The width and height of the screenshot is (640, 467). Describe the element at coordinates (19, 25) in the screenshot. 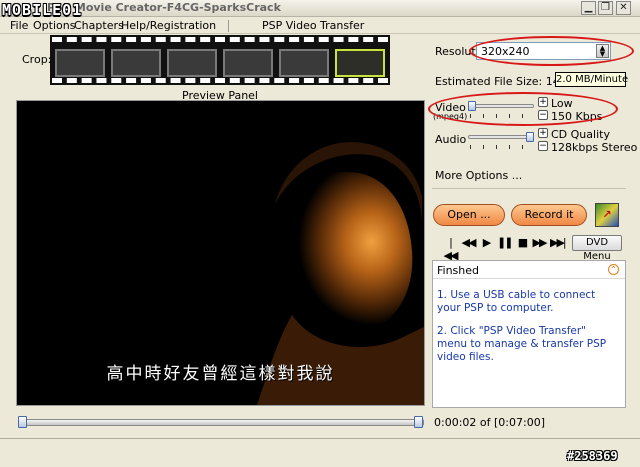

I see `menu-file: File` at that location.